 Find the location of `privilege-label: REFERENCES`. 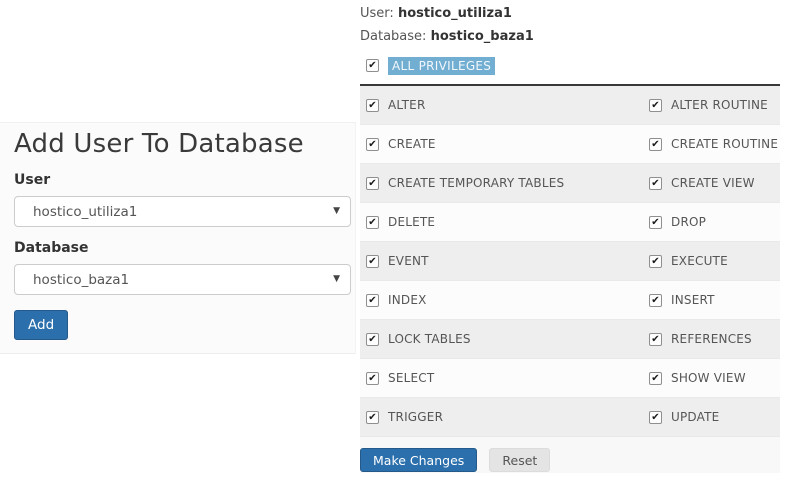

privilege-label: REFERENCES is located at coordinates (711, 339).